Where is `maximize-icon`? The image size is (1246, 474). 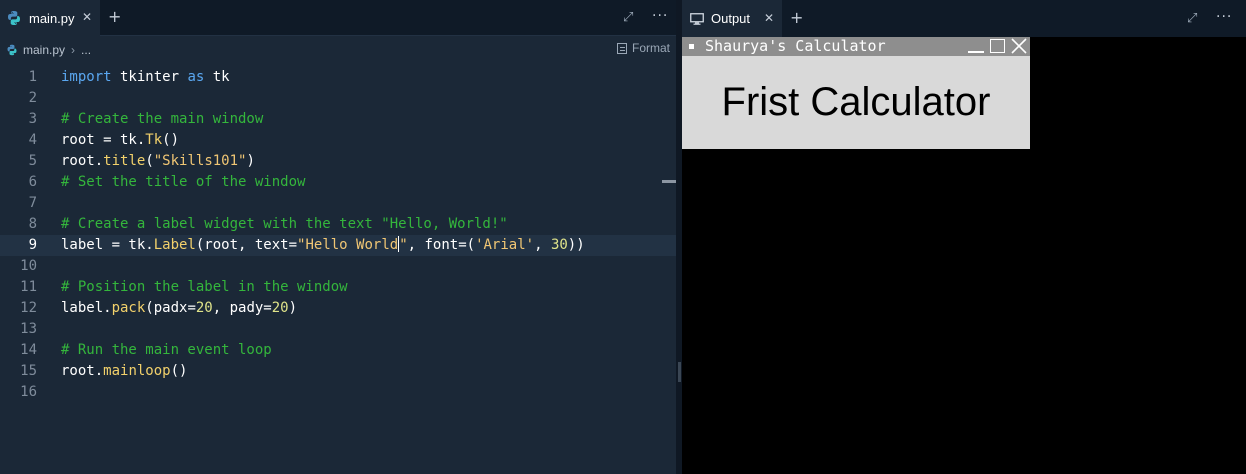 maximize-icon is located at coordinates (997, 46).